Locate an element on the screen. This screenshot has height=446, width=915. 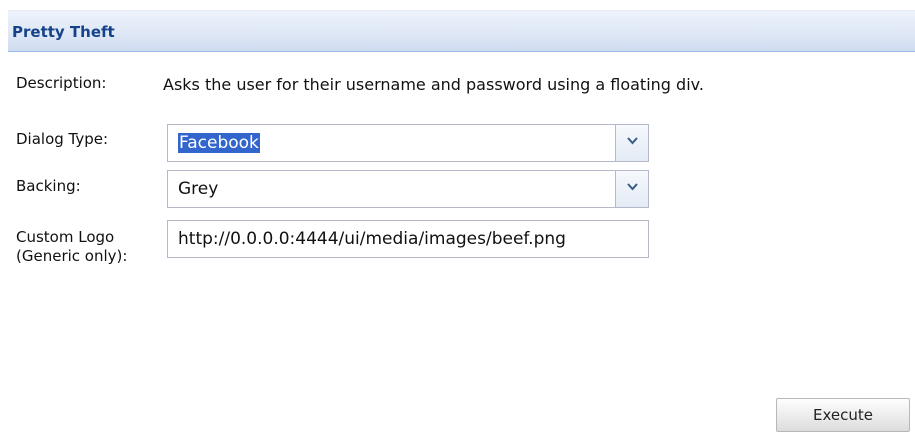
custom-logo-label: Custom Logo is located at coordinates (65, 237).